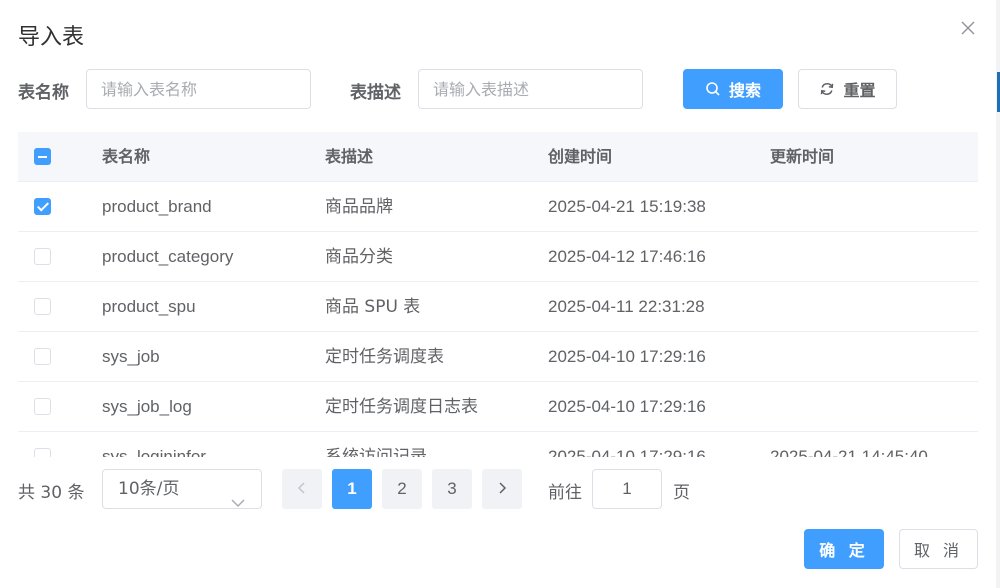  Describe the element at coordinates (51, 493) in the screenshot. I see `pagination-total: 共 30 条` at that location.